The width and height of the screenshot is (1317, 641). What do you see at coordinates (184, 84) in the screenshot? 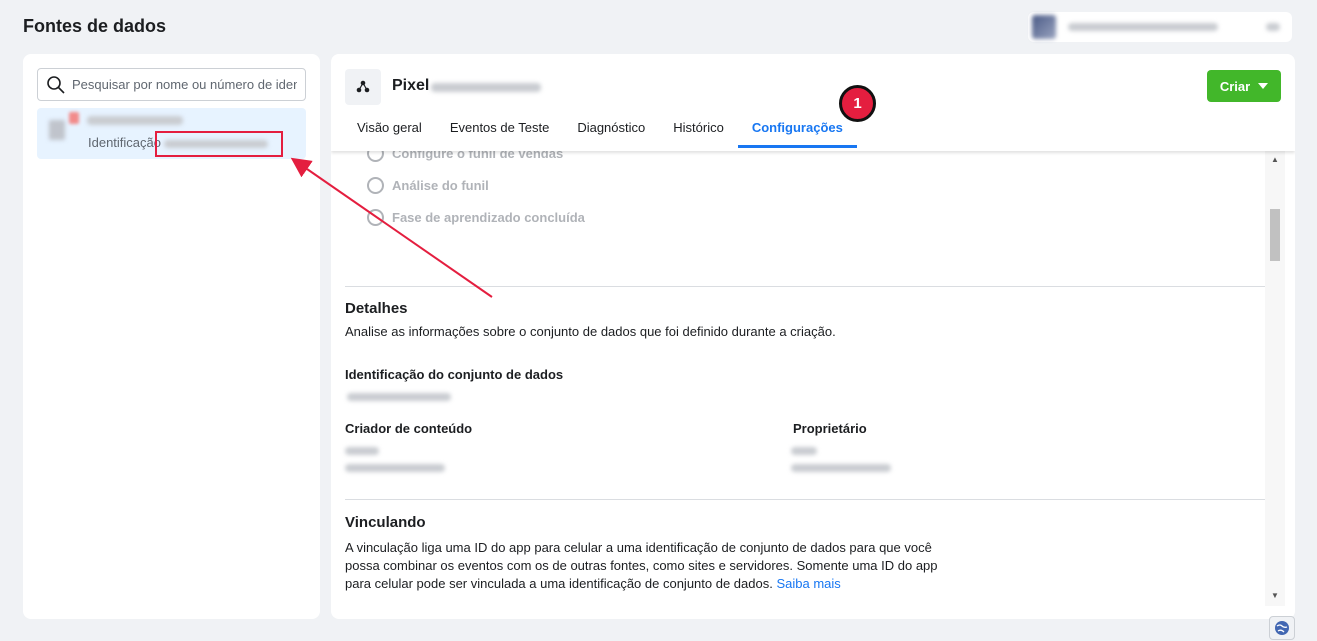
I see `search-input` at bounding box center [184, 84].